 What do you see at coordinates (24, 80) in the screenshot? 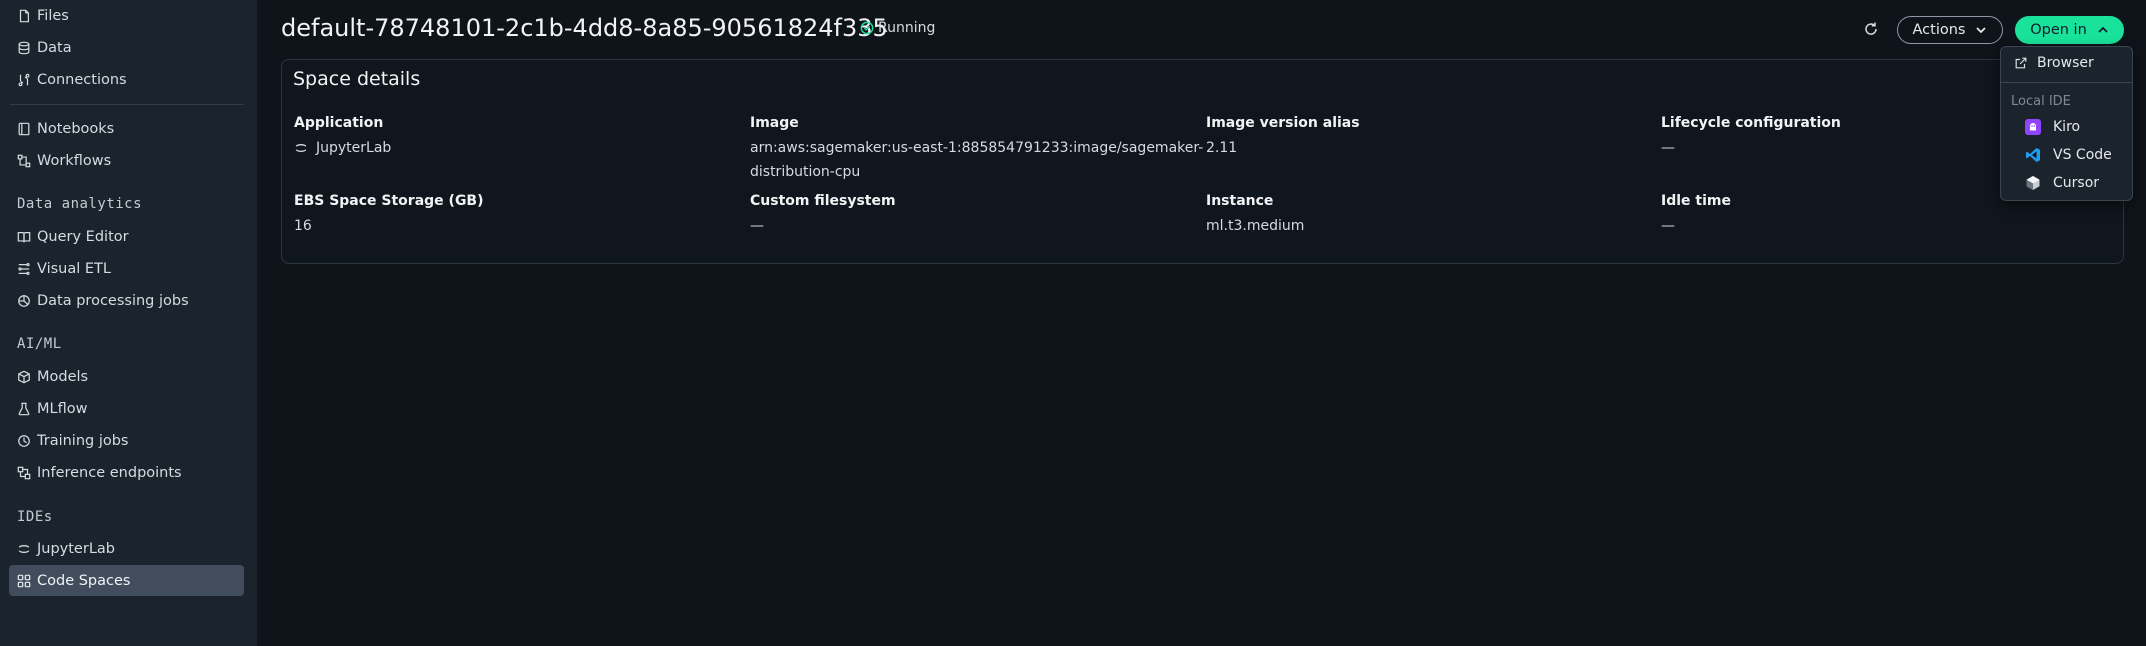
I see `connection-icon` at bounding box center [24, 80].